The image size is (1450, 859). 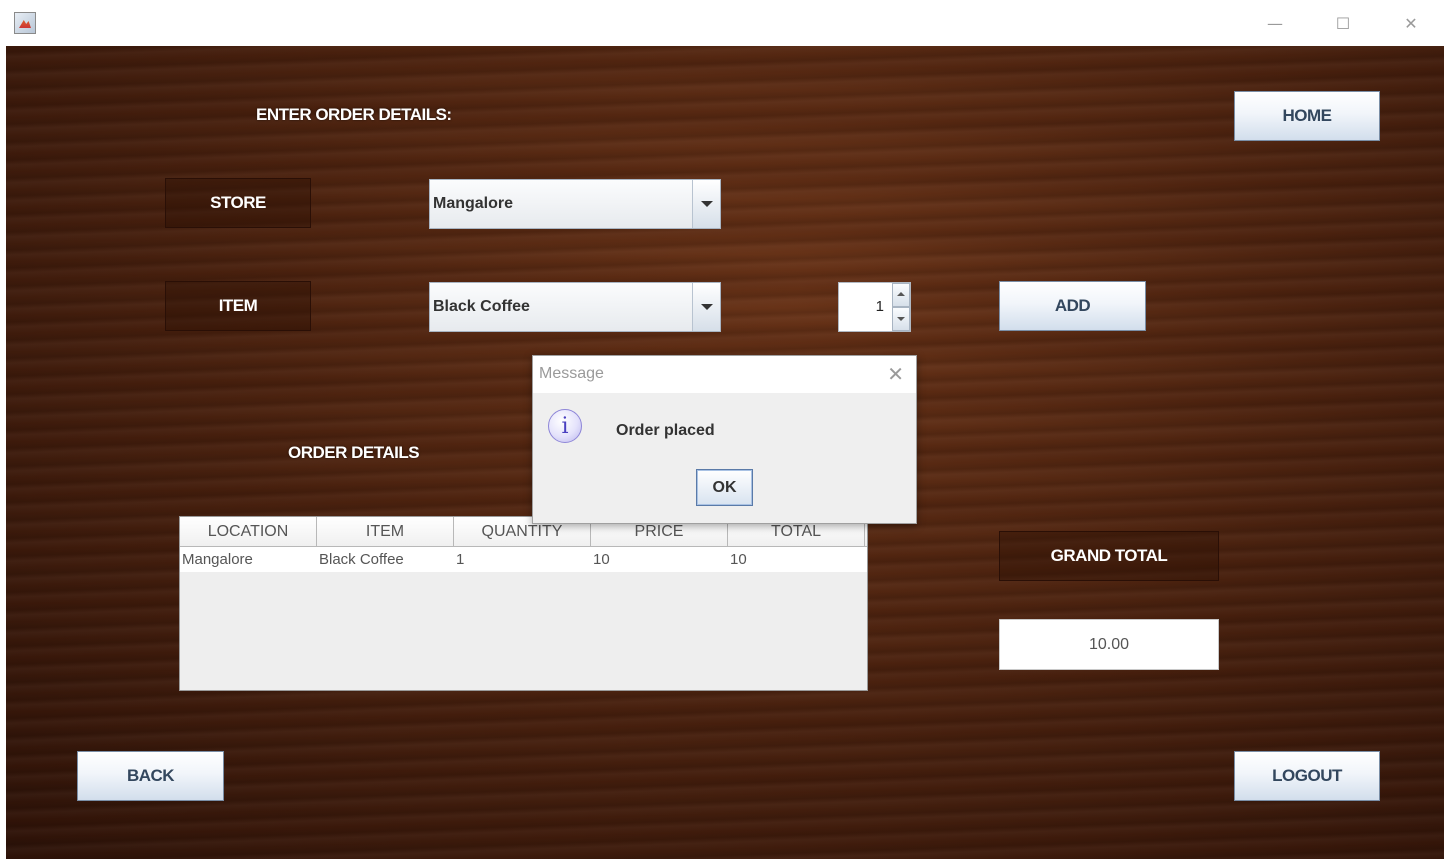 I want to click on back-button: BACK, so click(x=150, y=776).